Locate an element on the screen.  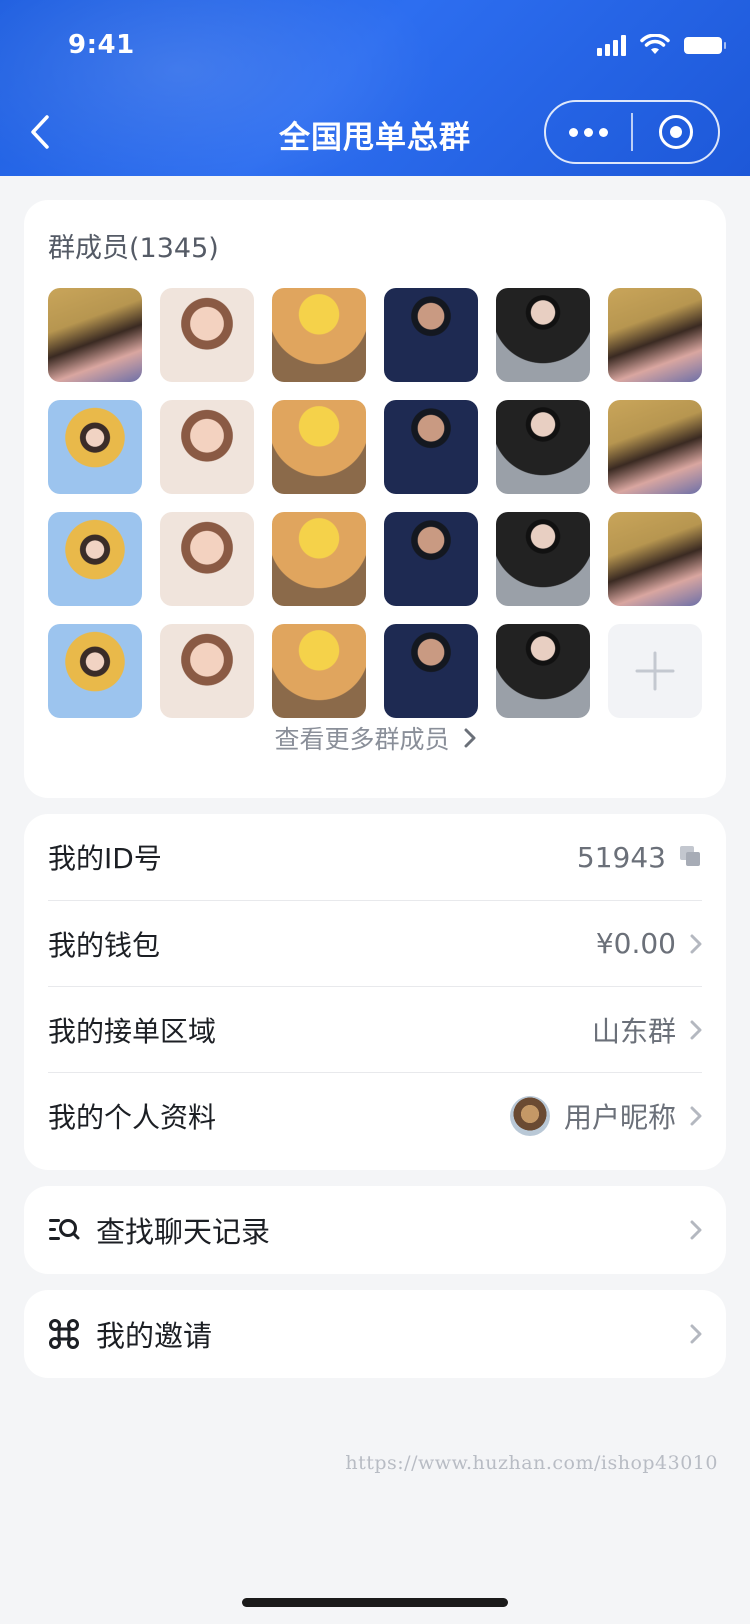
info-row-profile: 我的个人资料 用户昵称 is located at coordinates (375, 1115).